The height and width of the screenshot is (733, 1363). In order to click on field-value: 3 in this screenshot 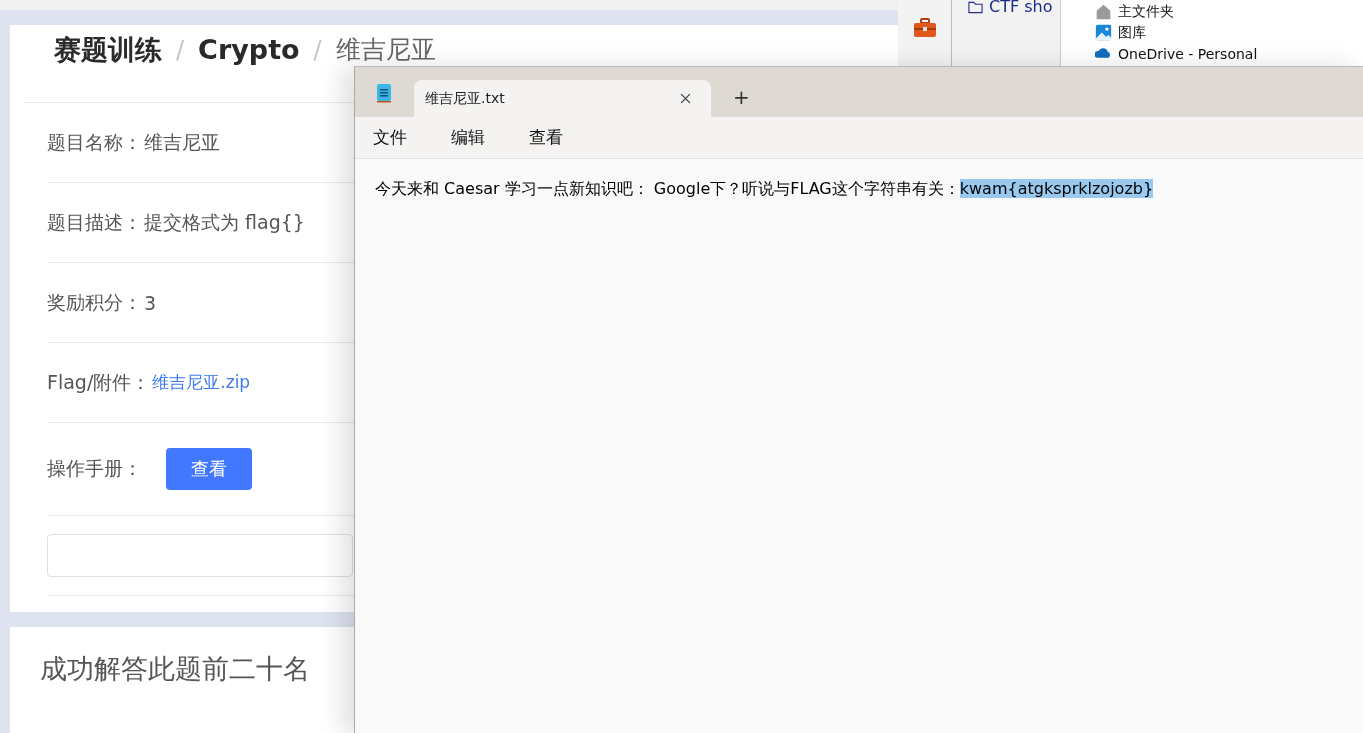, I will do `click(150, 302)`.